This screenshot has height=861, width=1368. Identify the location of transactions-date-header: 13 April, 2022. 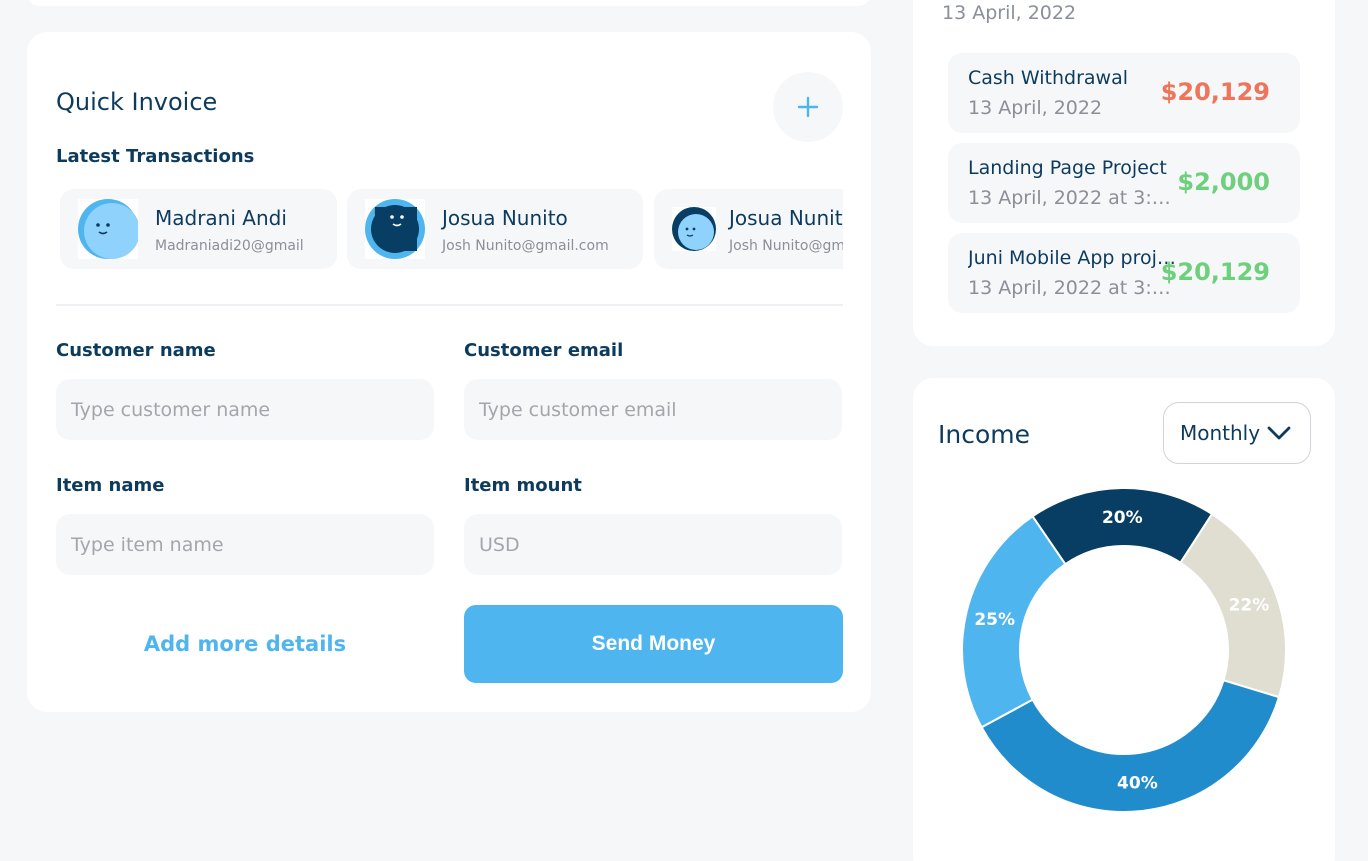
(1009, 13).